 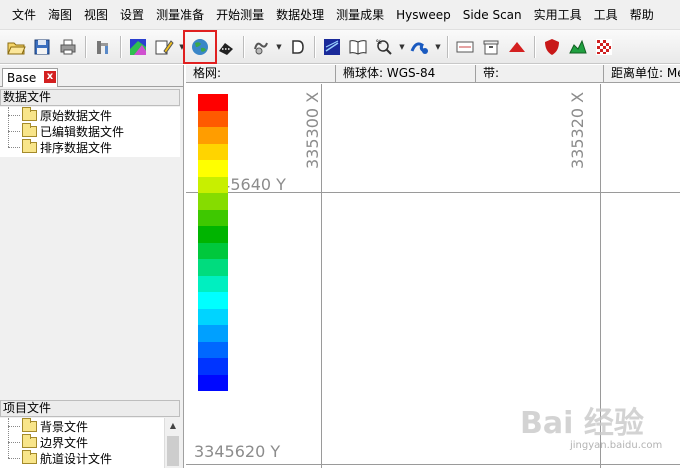 I want to click on menu-item-5: 开始测量, so click(x=240, y=15).